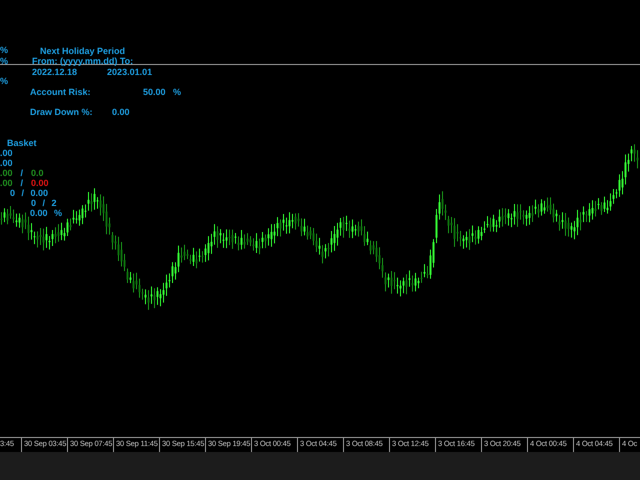  I want to click on basket-value: 0 / 0.00, so click(29, 193).